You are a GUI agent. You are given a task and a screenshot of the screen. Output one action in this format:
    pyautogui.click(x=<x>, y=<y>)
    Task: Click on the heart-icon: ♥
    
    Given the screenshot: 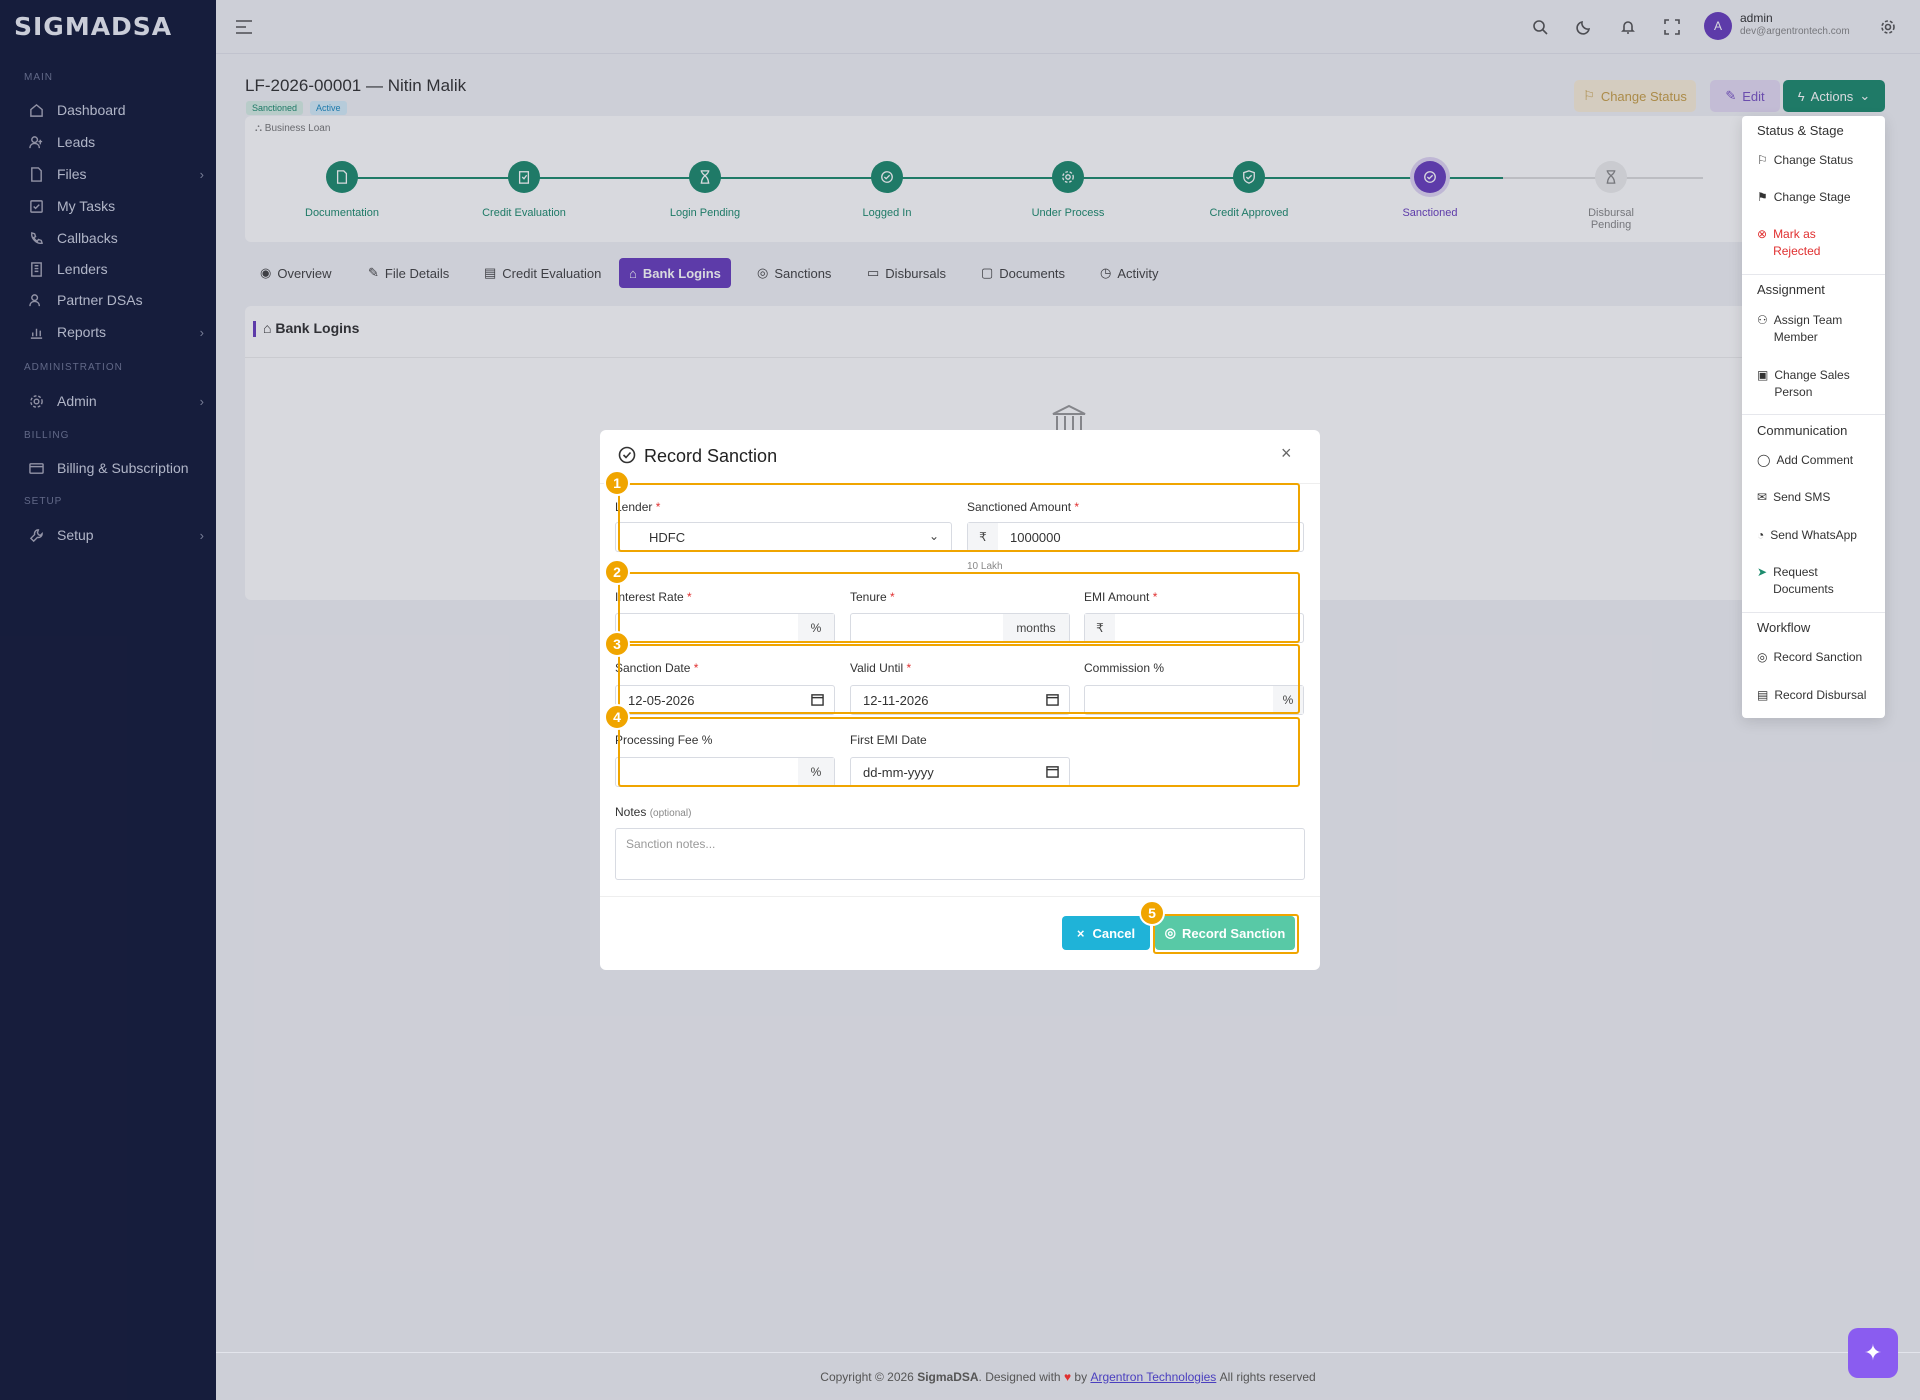 What is the action you would take?
    pyautogui.click(x=1067, y=1376)
    